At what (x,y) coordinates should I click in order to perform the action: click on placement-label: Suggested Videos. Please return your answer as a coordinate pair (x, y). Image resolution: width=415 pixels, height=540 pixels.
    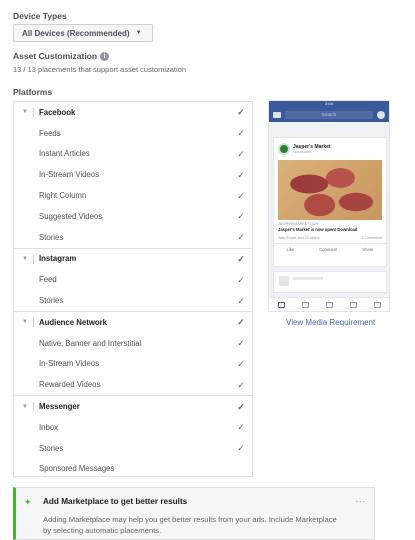
    Looking at the image, I should click on (71, 216).